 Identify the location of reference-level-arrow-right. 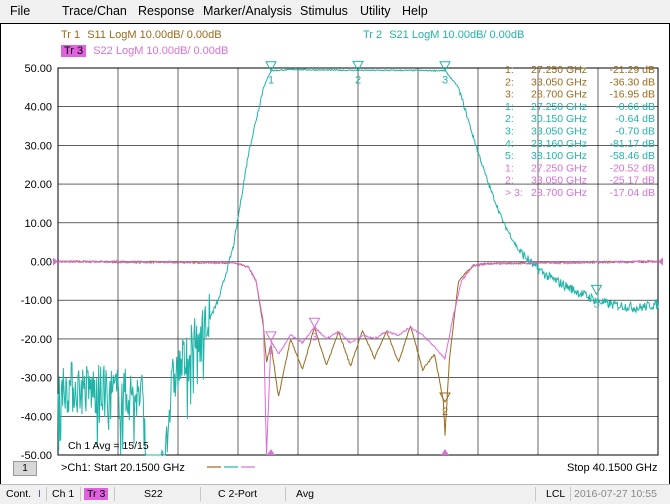
(660, 261).